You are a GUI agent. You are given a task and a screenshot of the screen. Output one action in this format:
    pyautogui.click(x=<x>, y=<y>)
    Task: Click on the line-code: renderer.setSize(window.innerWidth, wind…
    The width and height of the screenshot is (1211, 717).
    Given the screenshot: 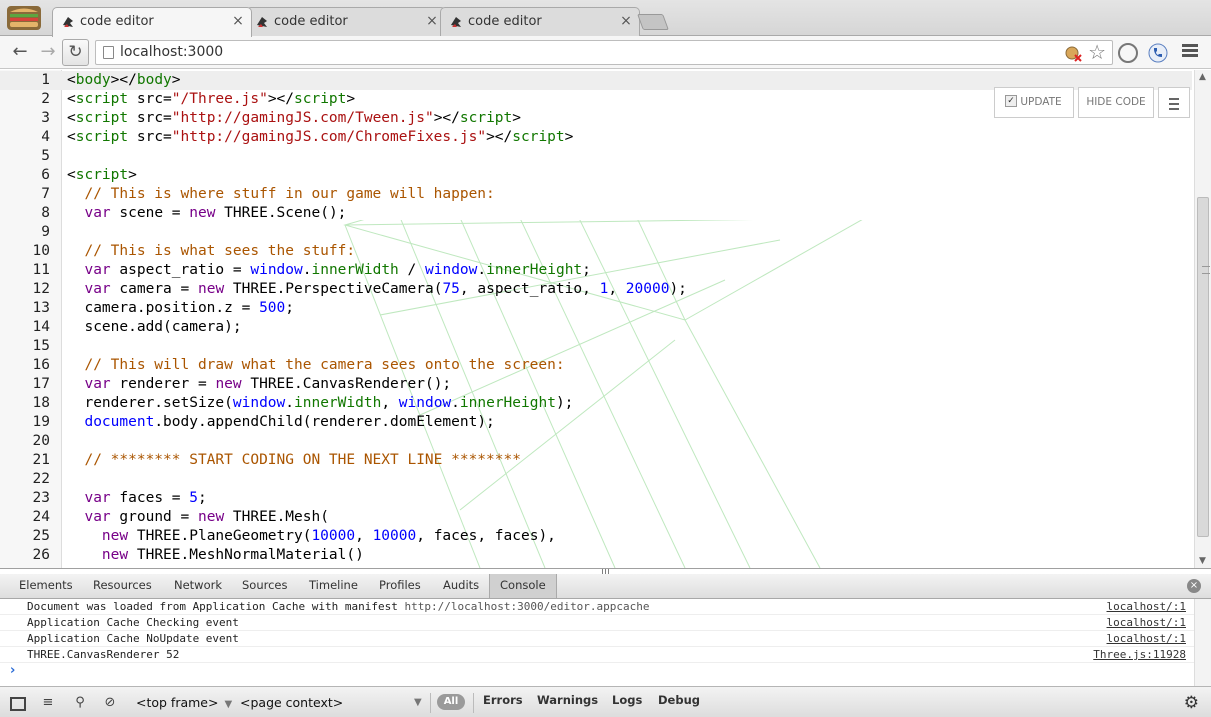 What is the action you would take?
    pyautogui.click(x=320, y=403)
    